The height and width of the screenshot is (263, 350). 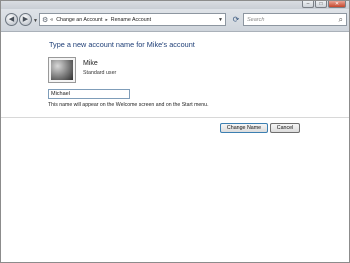 What do you see at coordinates (236, 19) in the screenshot?
I see `refresh-icon: ⟳` at bounding box center [236, 19].